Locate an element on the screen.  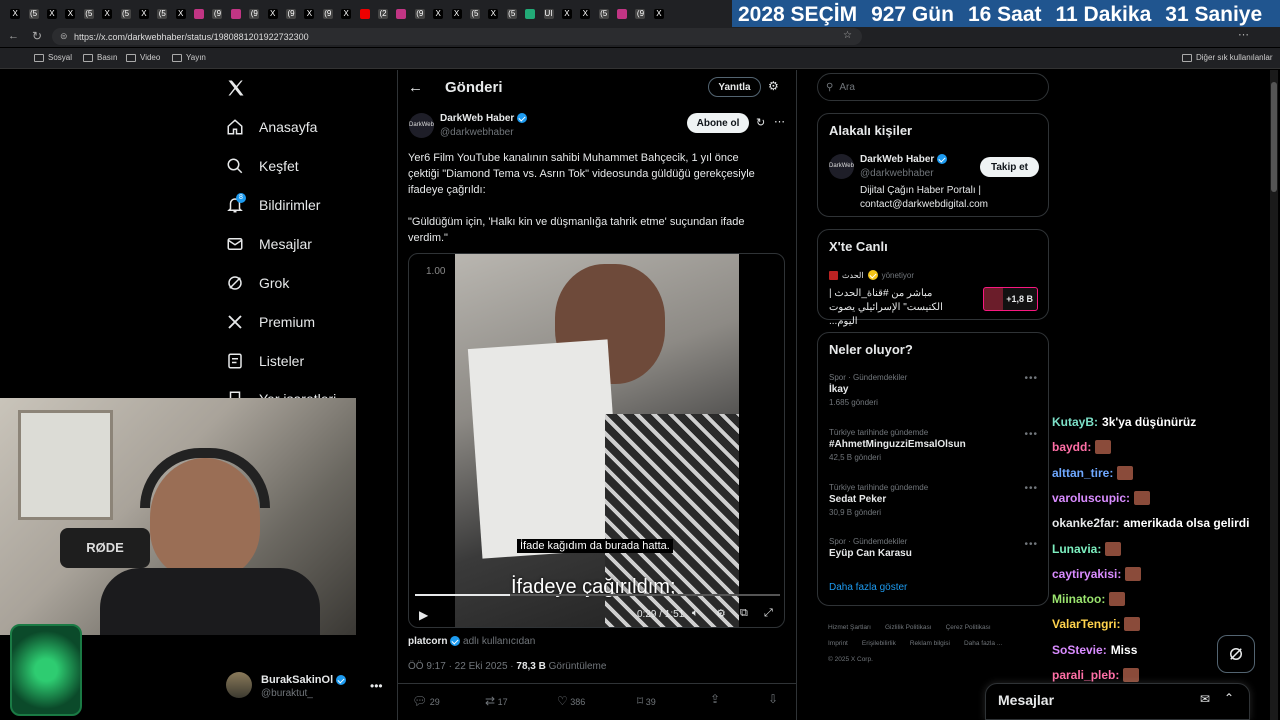
playback-speed: 1.00 is located at coordinates (435, 271).